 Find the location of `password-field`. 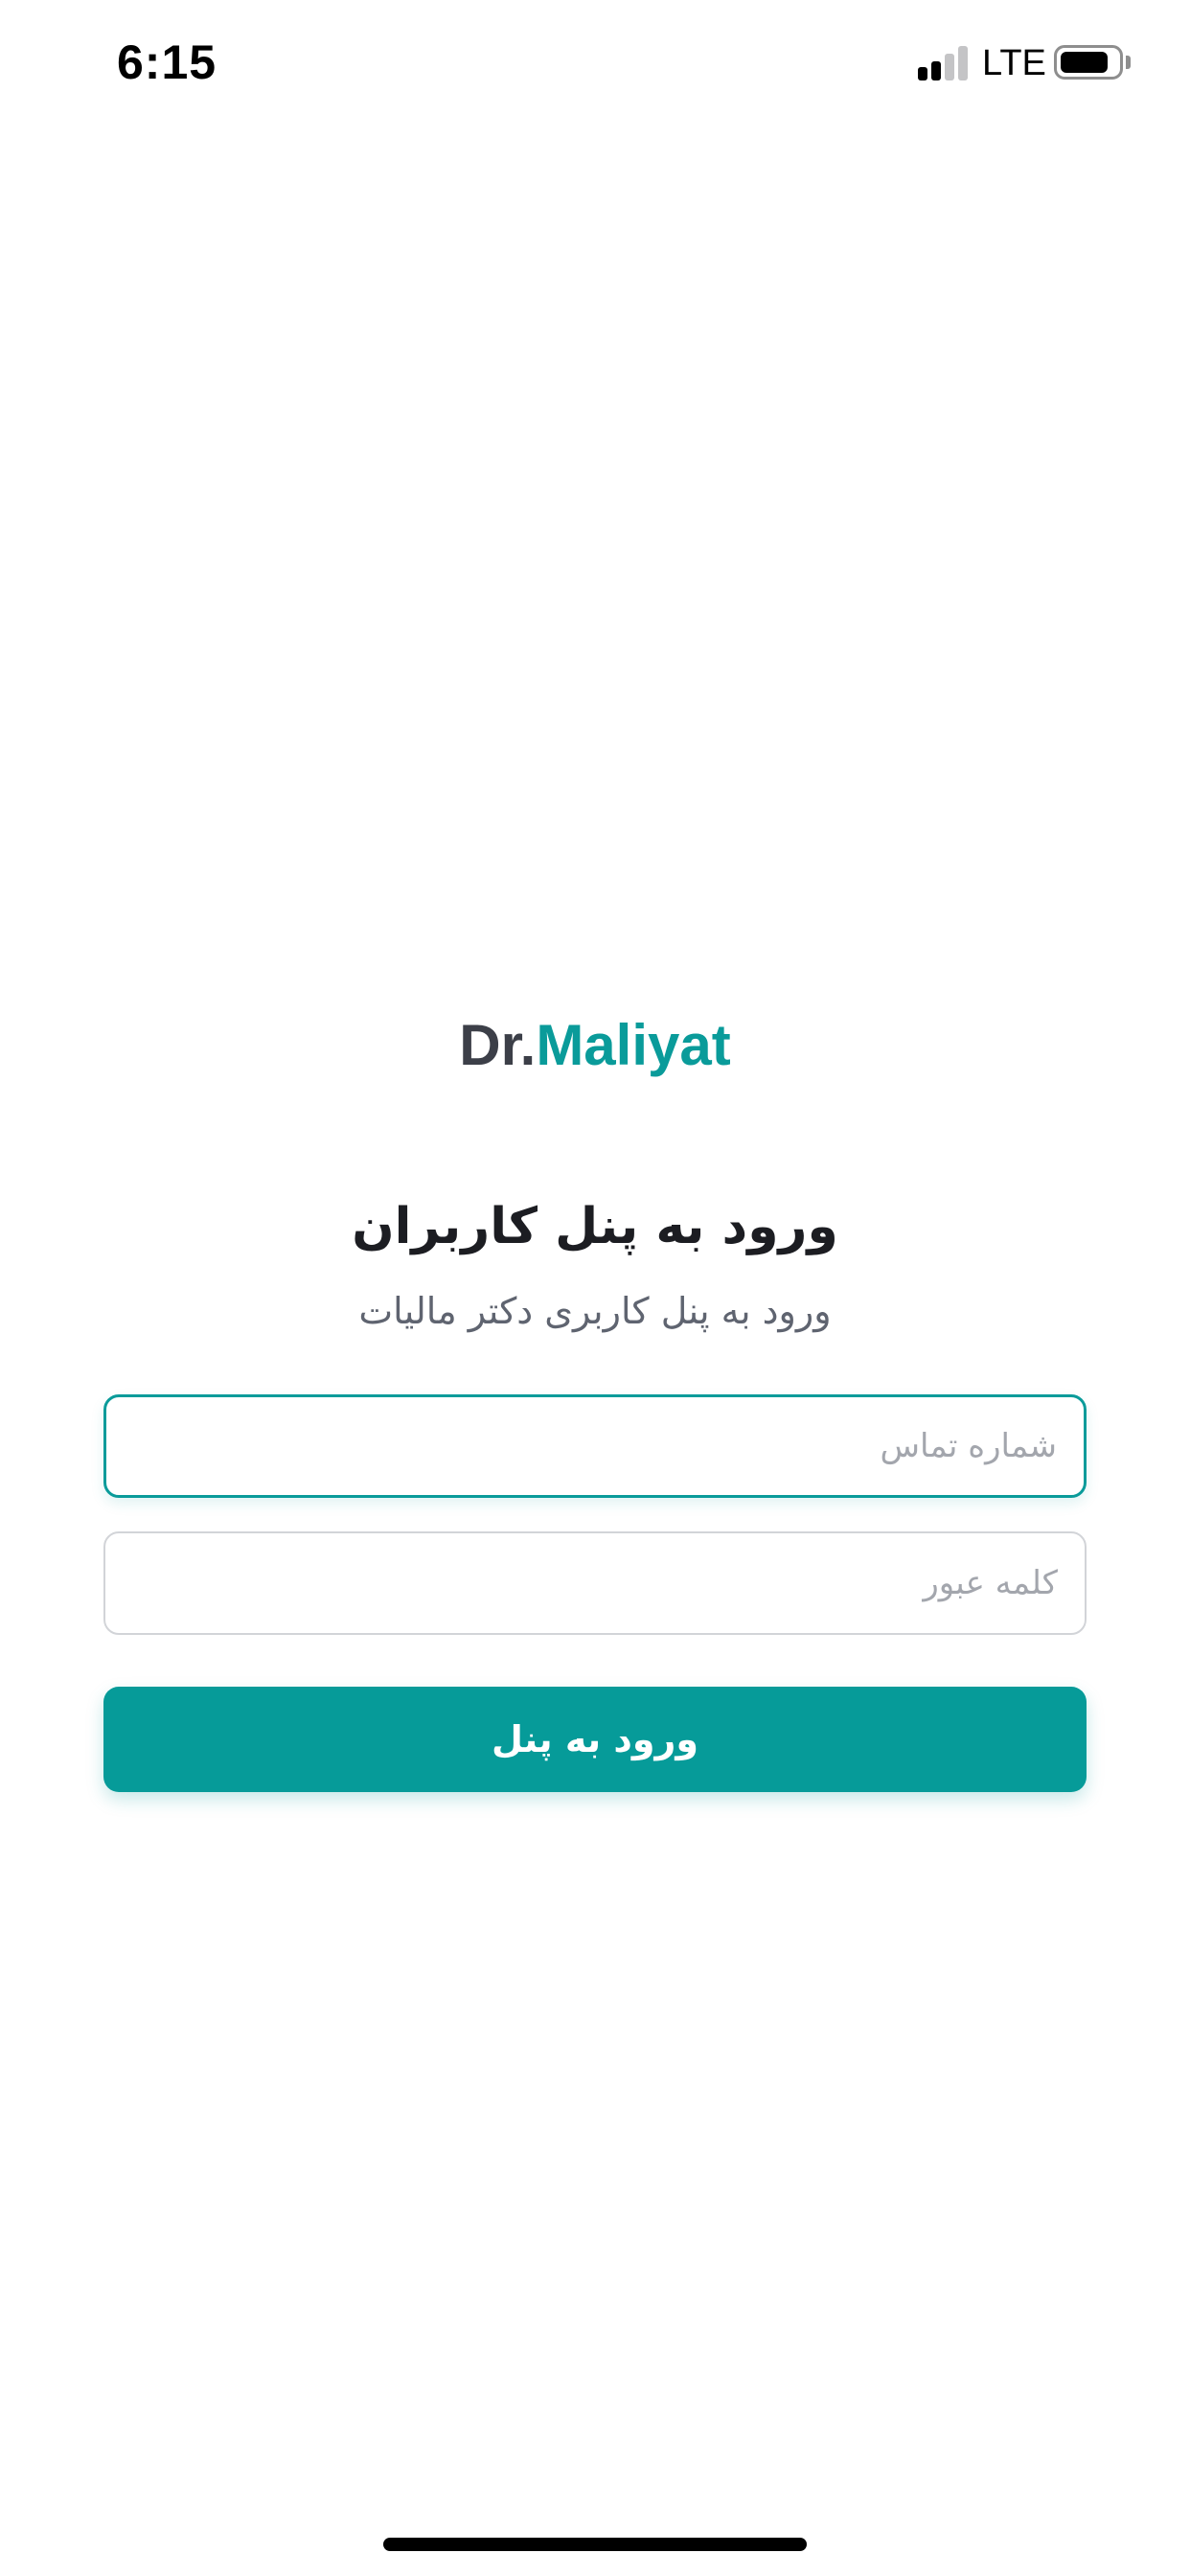

password-field is located at coordinates (595, 1583).